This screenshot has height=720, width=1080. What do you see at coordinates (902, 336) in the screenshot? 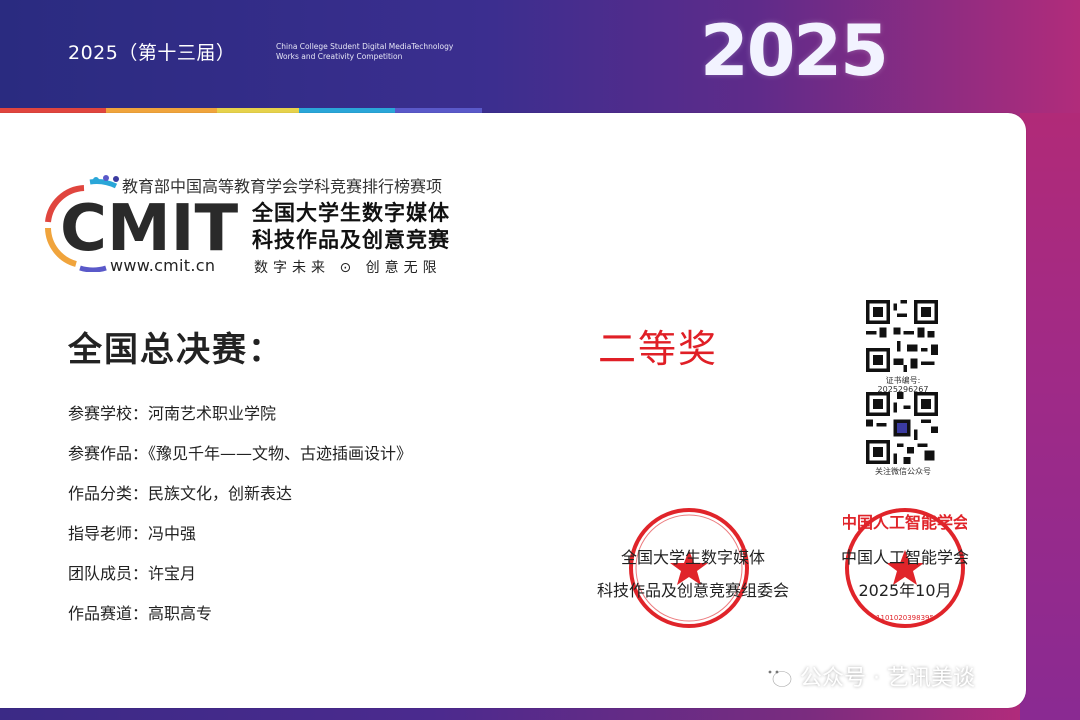
I see `certificate-qr-code` at bounding box center [902, 336].